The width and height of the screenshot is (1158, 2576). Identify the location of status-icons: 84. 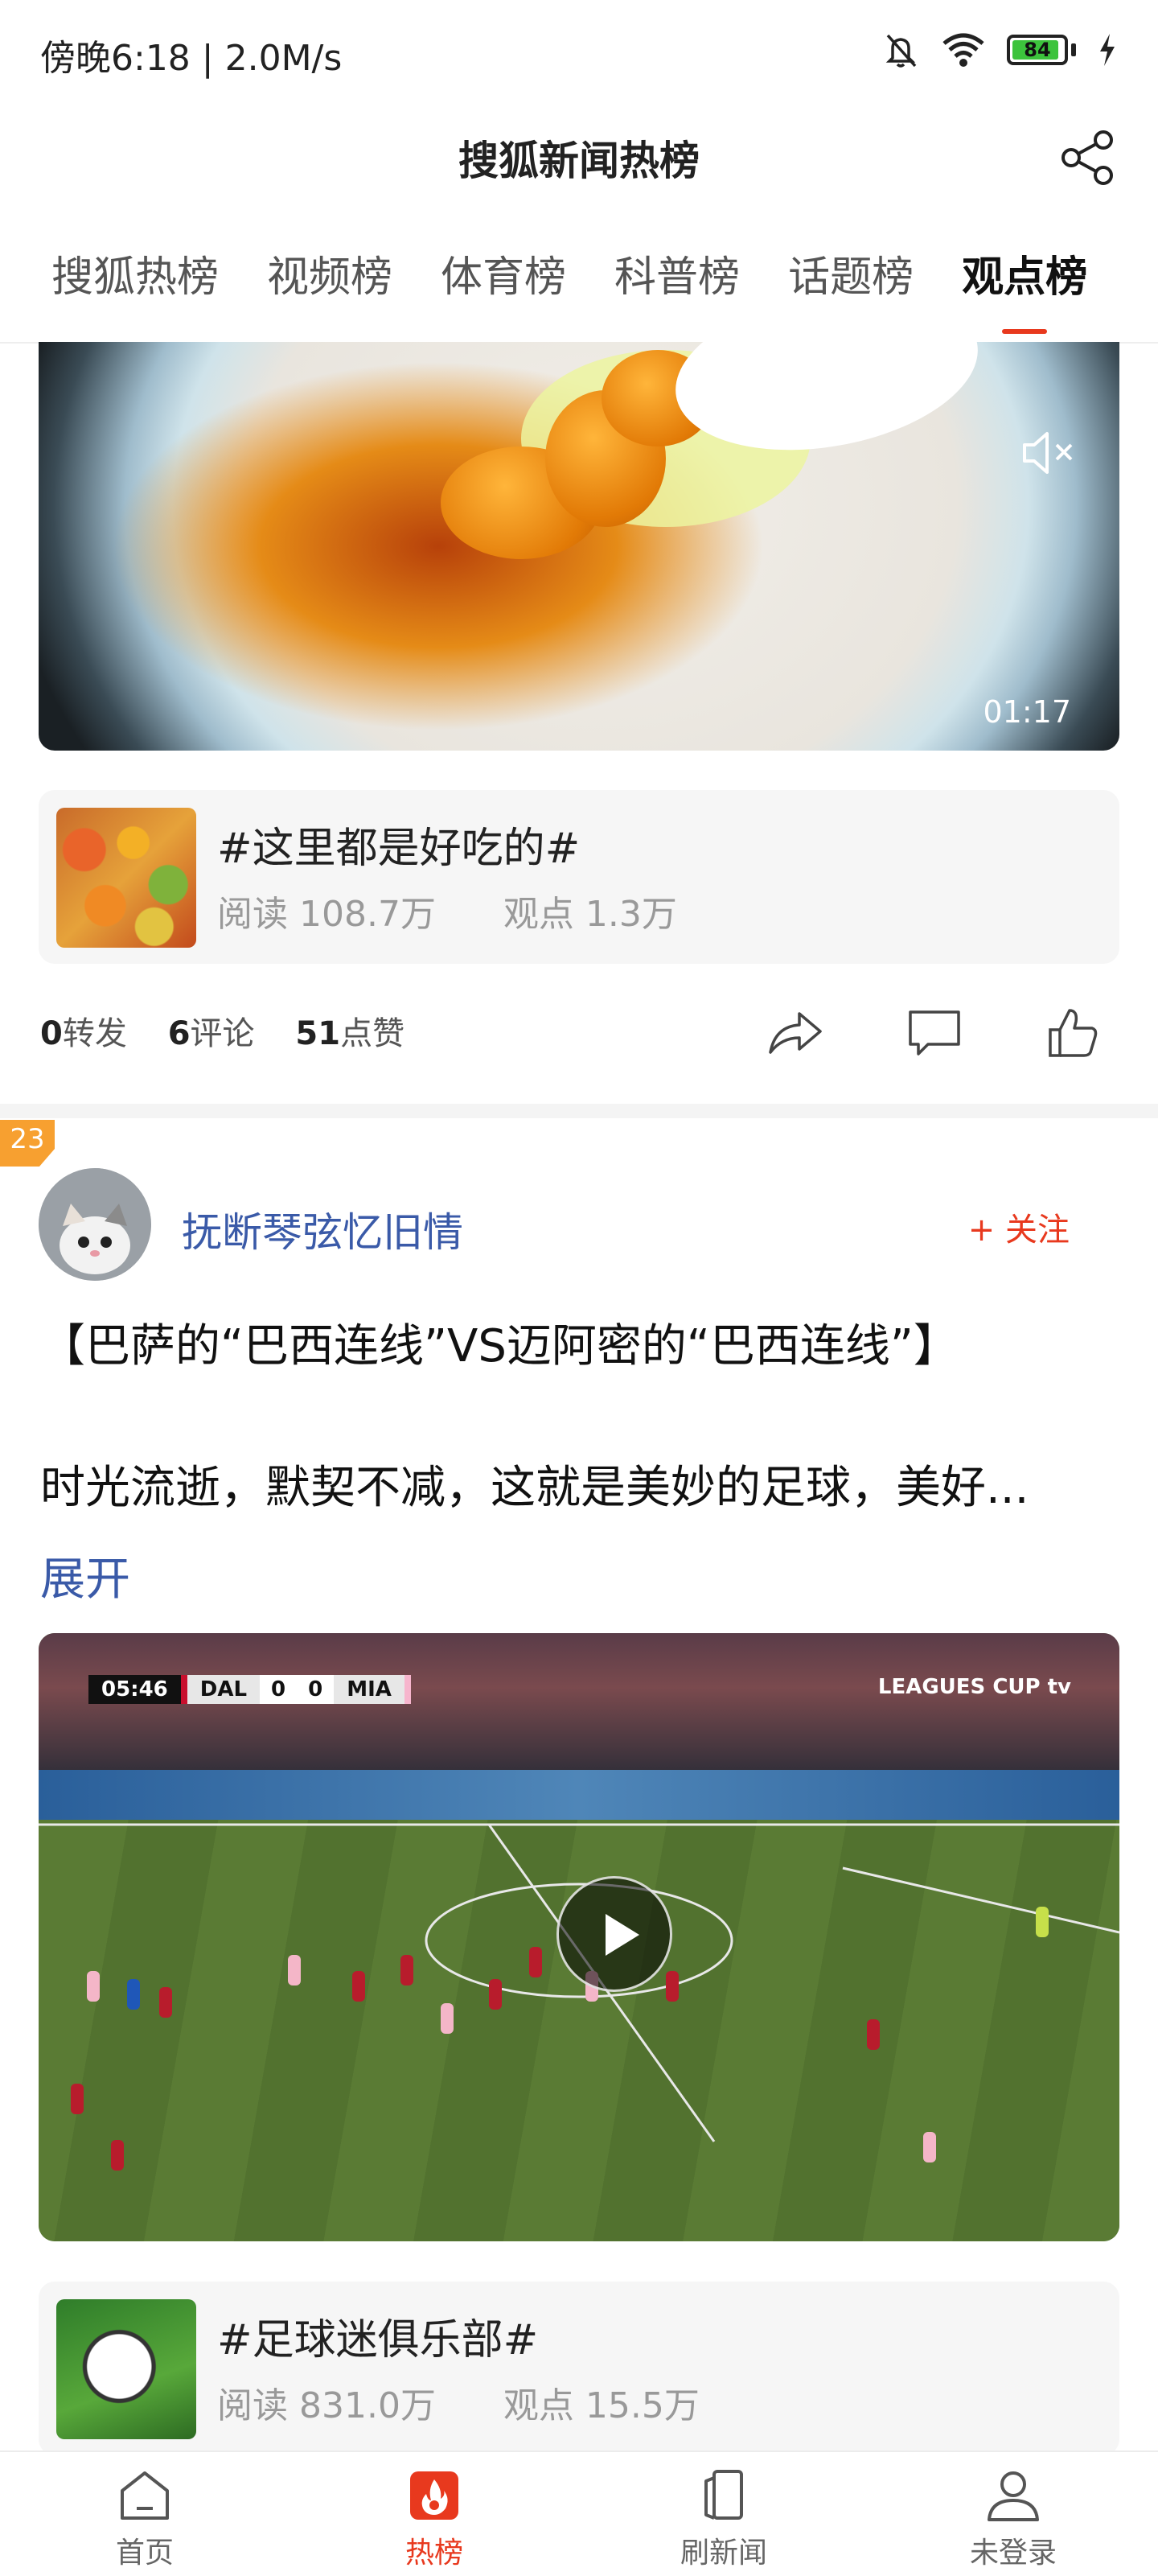
(1000, 50).